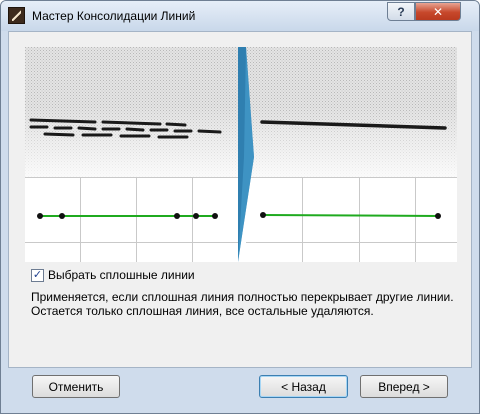 The height and width of the screenshot is (414, 480). Describe the element at coordinates (240, 16) in the screenshot. I see `title-bar: Мастер Консолидации Линий ? ✕` at that location.